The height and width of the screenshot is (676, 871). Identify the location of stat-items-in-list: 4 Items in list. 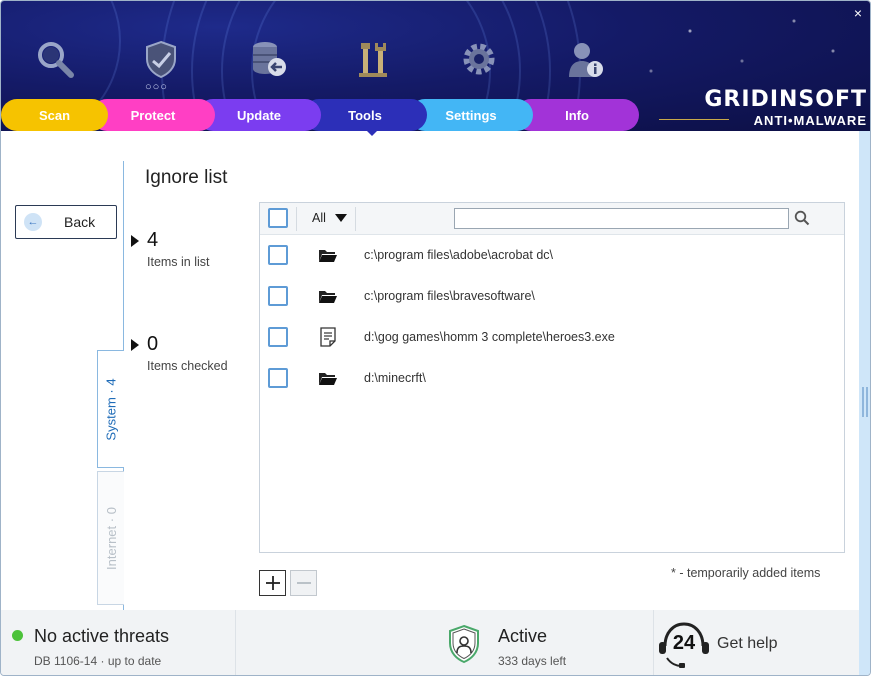
(170, 249).